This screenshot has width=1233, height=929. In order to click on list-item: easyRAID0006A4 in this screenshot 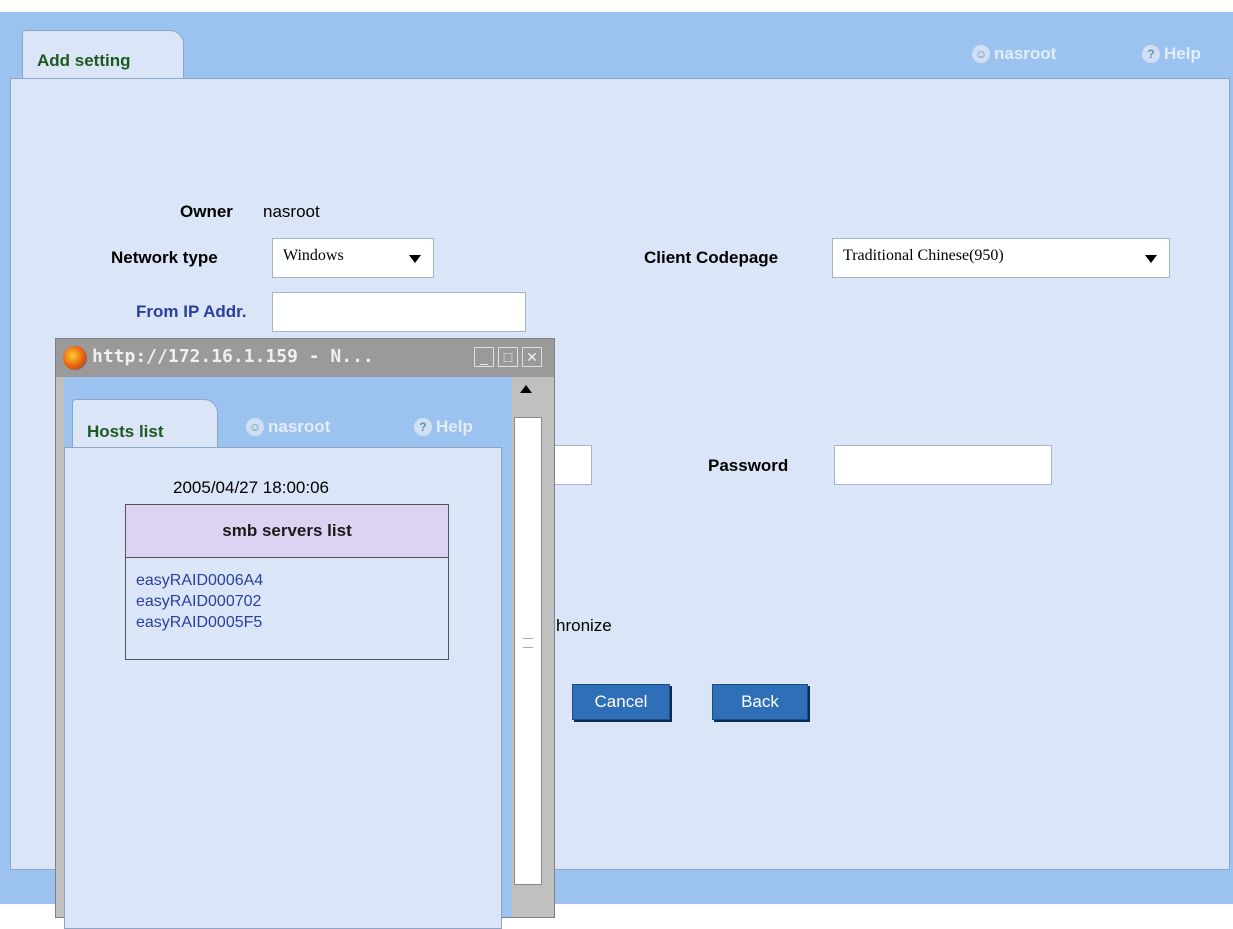, I will do `click(287, 580)`.